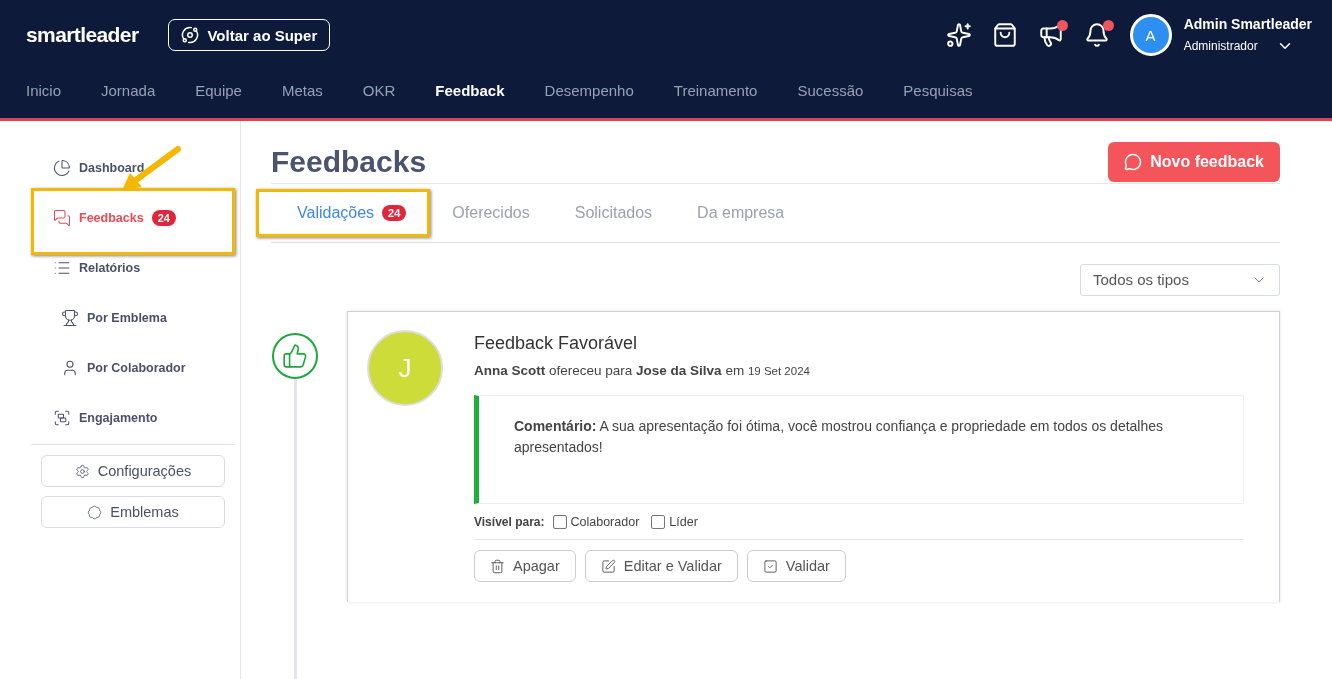 This screenshot has height=679, width=1332. I want to click on nav-tab: OKR, so click(379, 90).